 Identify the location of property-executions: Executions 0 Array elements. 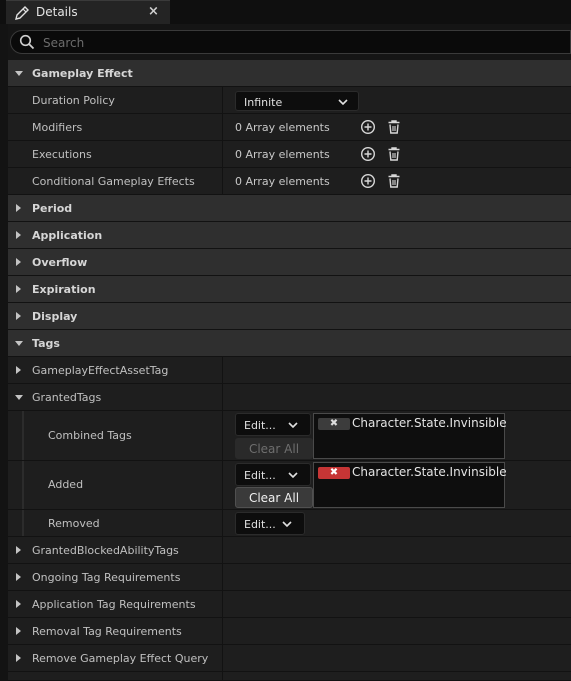
(289, 154).